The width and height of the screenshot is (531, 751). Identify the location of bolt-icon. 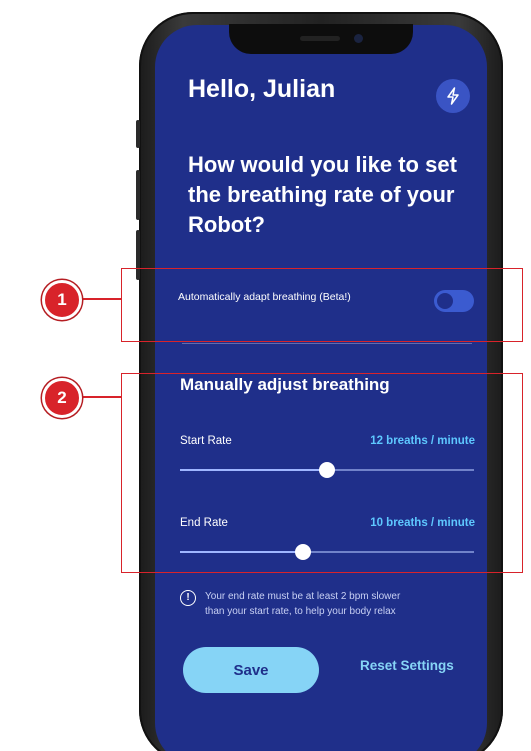
(453, 96).